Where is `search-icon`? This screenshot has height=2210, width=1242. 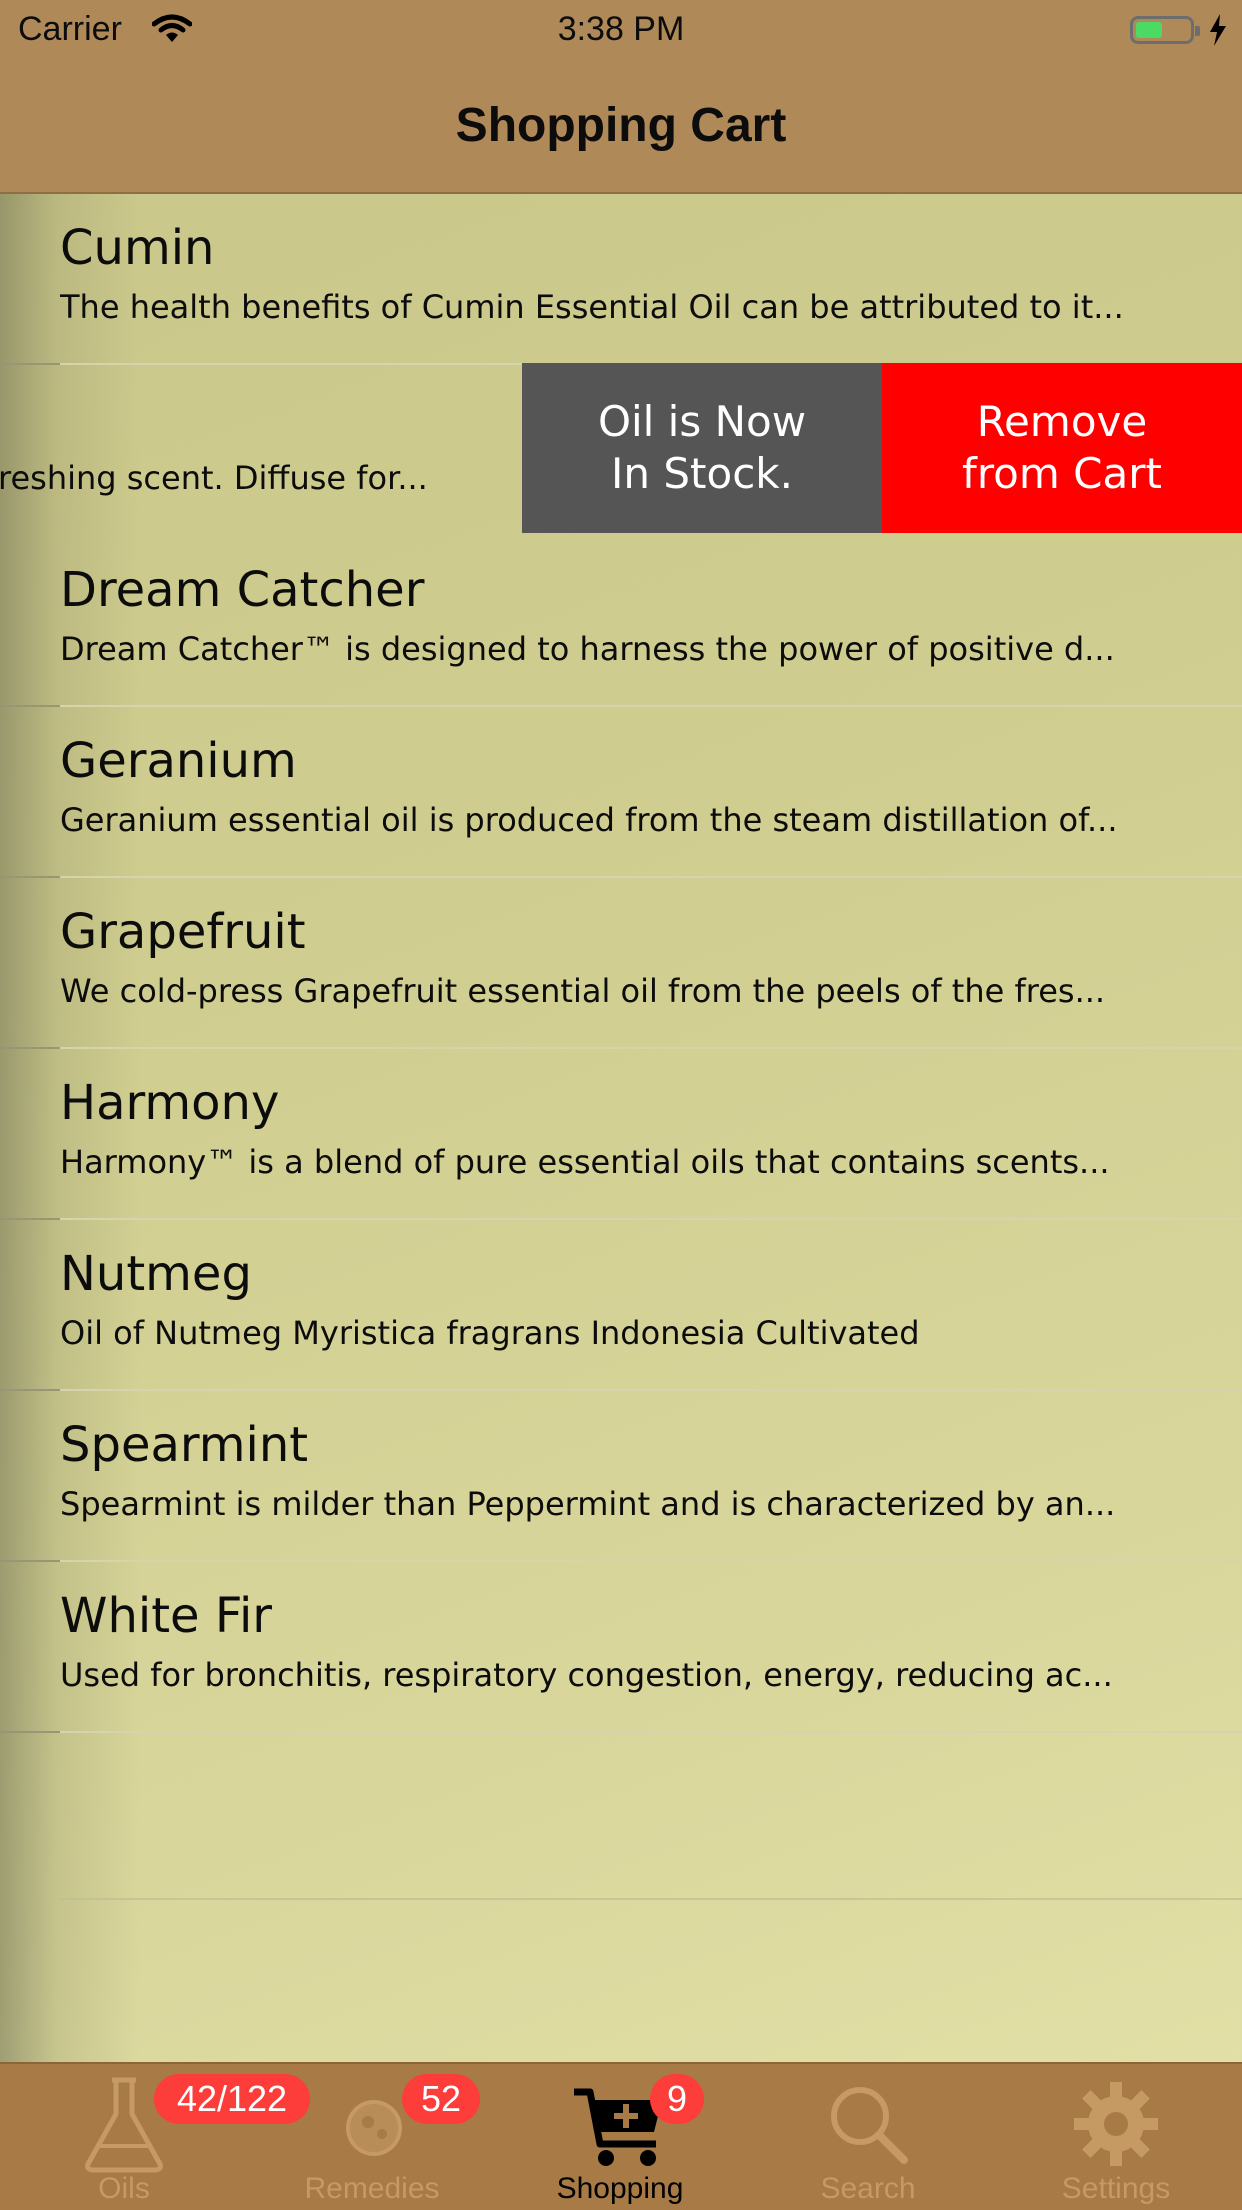
search-icon is located at coordinates (869, 2125).